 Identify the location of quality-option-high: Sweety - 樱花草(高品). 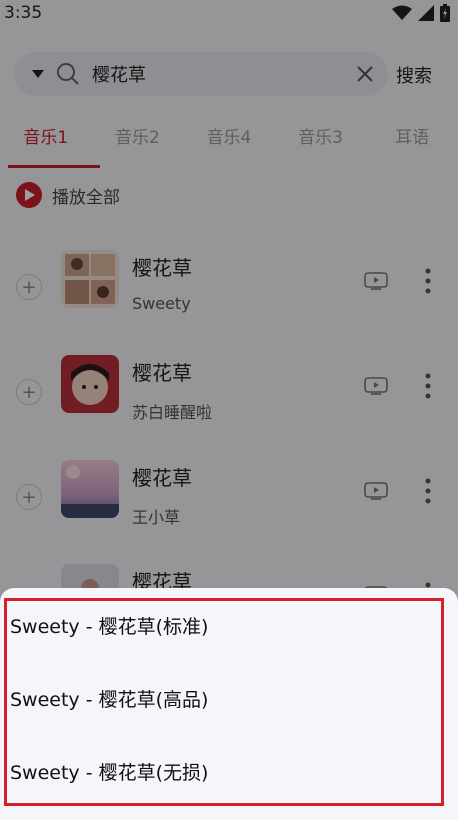
(220, 700).